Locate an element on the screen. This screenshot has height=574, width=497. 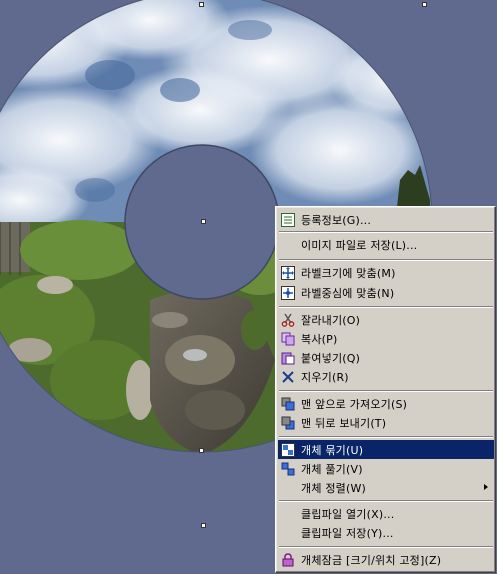
send-to-back-icon is located at coordinates (288, 423).